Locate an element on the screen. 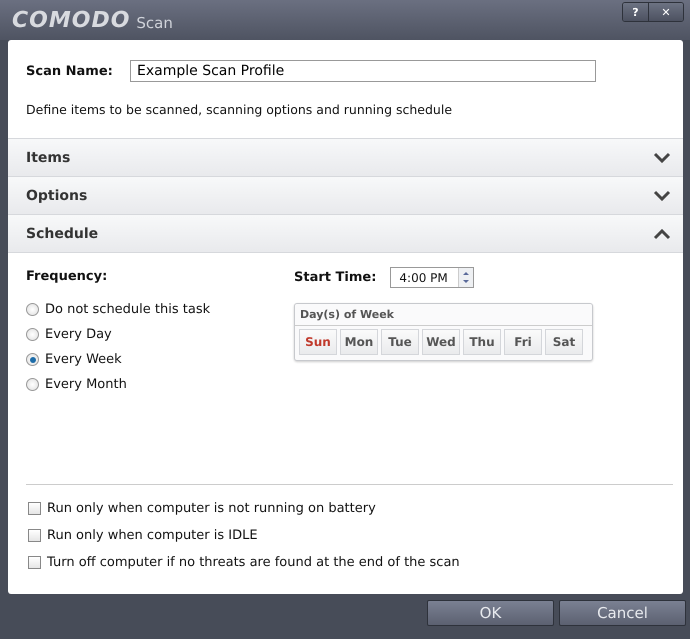 The width and height of the screenshot is (690, 639). checkbox-label: Turn off computer if no threats are found at the end of the scan is located at coordinates (253, 562).